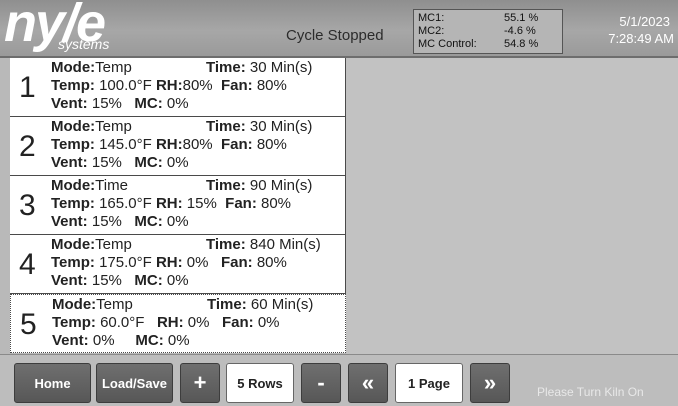 This screenshot has width=678, height=406. Describe the element at coordinates (169, 144) in the screenshot. I see `step-temp-line: Temp: 145.0°F RH:80% Fan: 80%` at that location.